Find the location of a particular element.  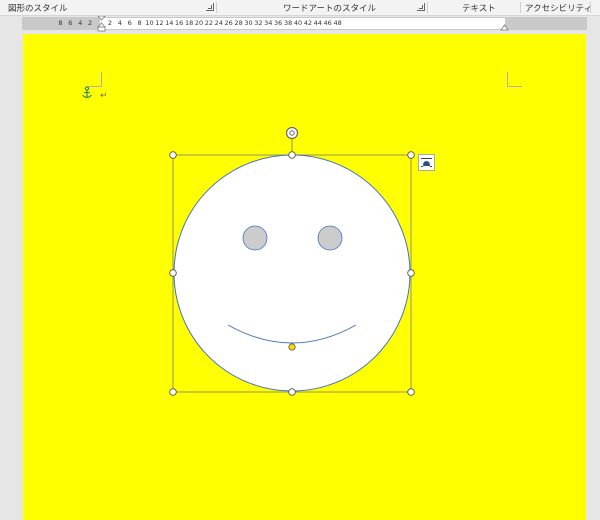

ruler-number: 44 is located at coordinates (317, 23).